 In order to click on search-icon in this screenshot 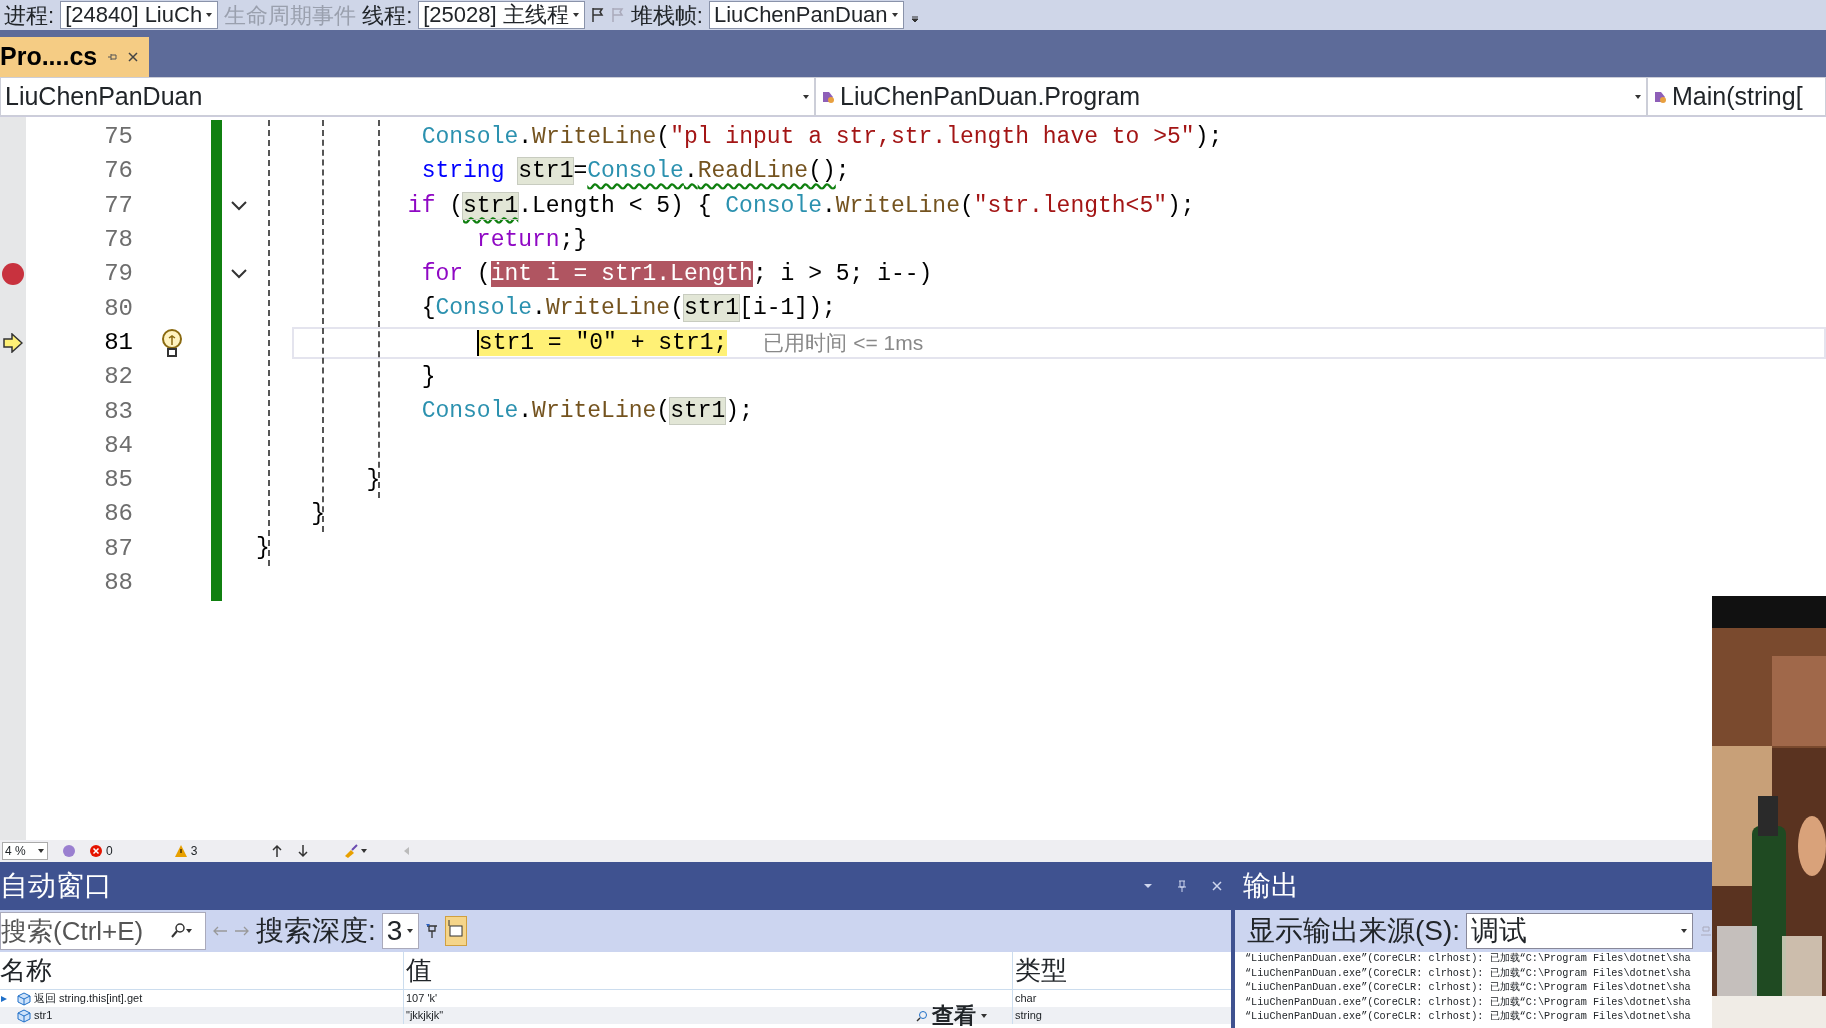, I will do `click(178, 931)`.